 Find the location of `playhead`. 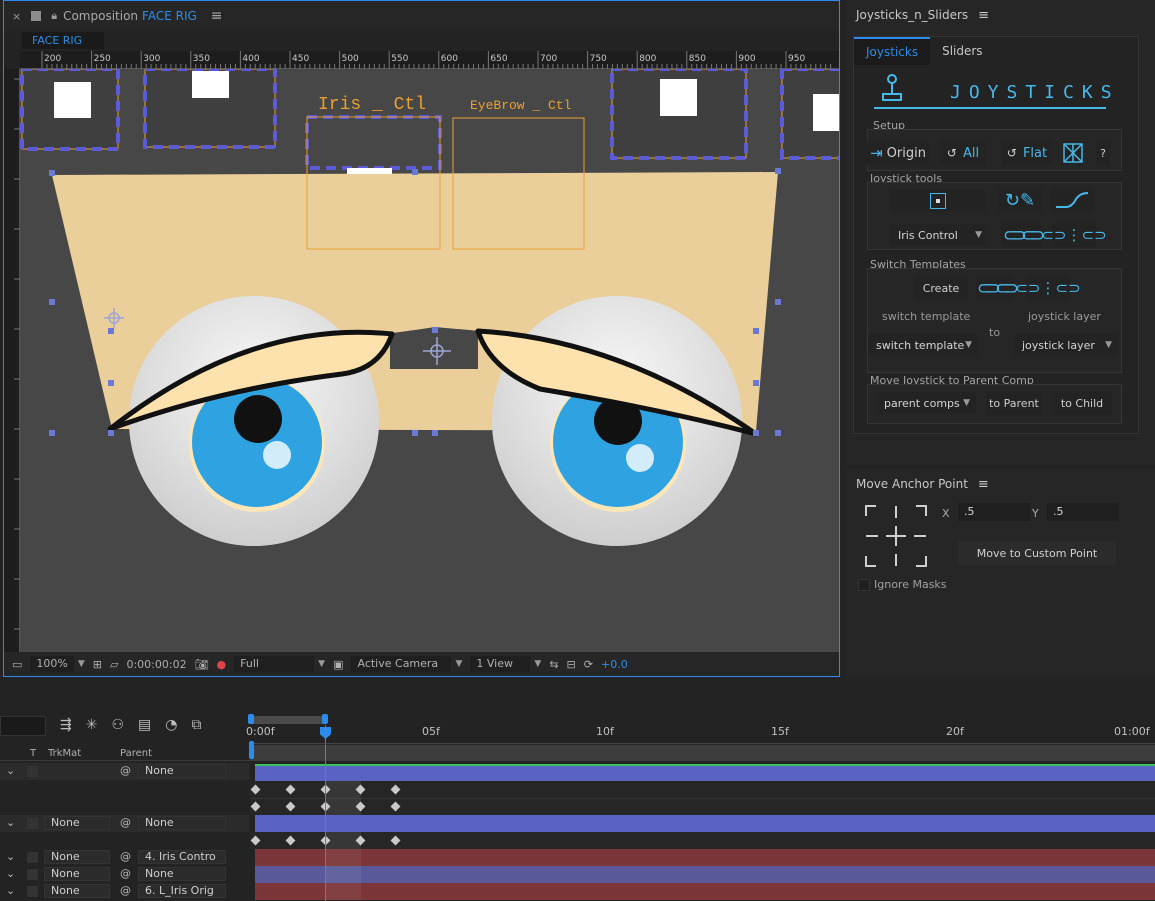

playhead is located at coordinates (325, 813).